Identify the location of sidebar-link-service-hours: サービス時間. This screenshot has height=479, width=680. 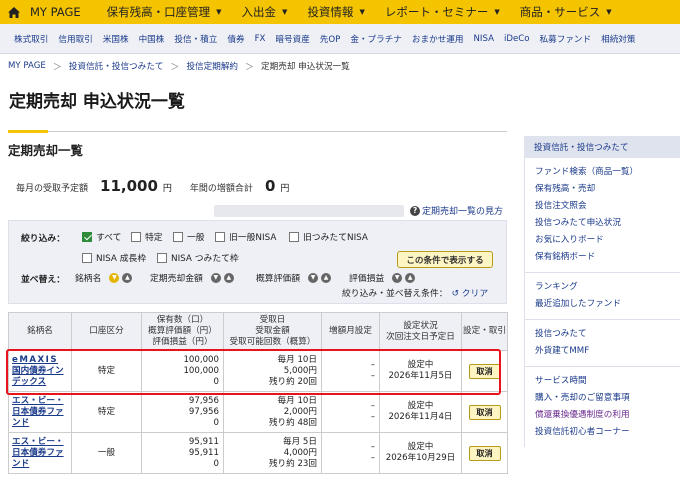
(607, 381).